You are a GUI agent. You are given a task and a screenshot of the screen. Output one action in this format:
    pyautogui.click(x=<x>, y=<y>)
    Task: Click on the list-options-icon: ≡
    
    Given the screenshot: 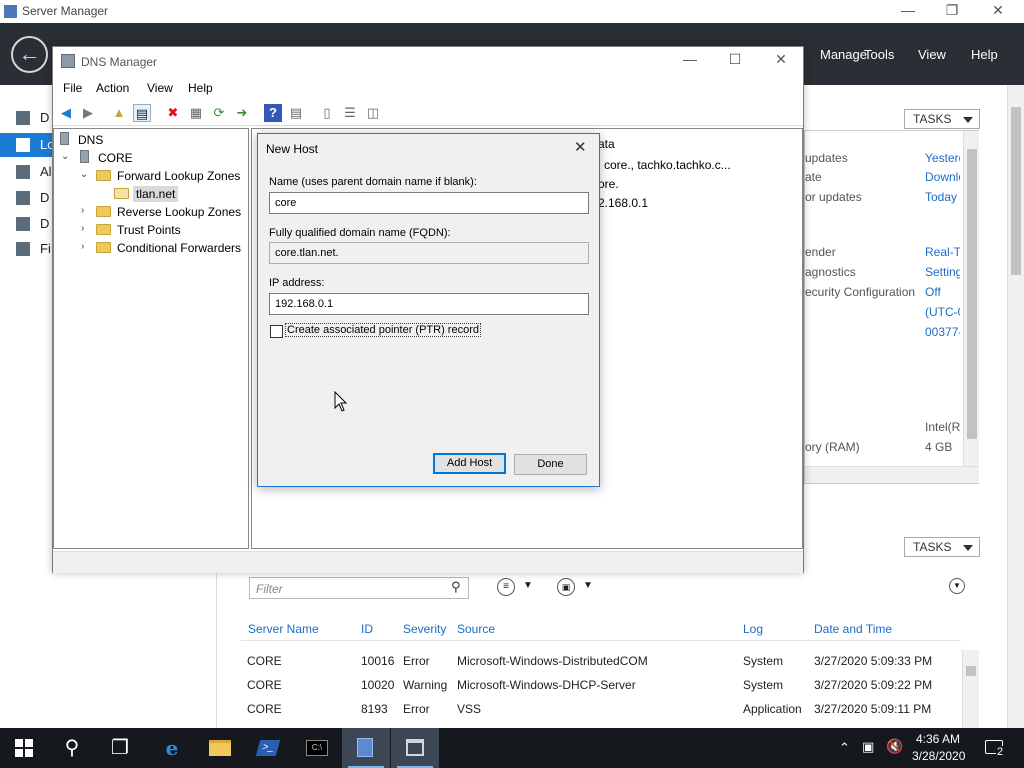 What is the action you would take?
    pyautogui.click(x=506, y=587)
    